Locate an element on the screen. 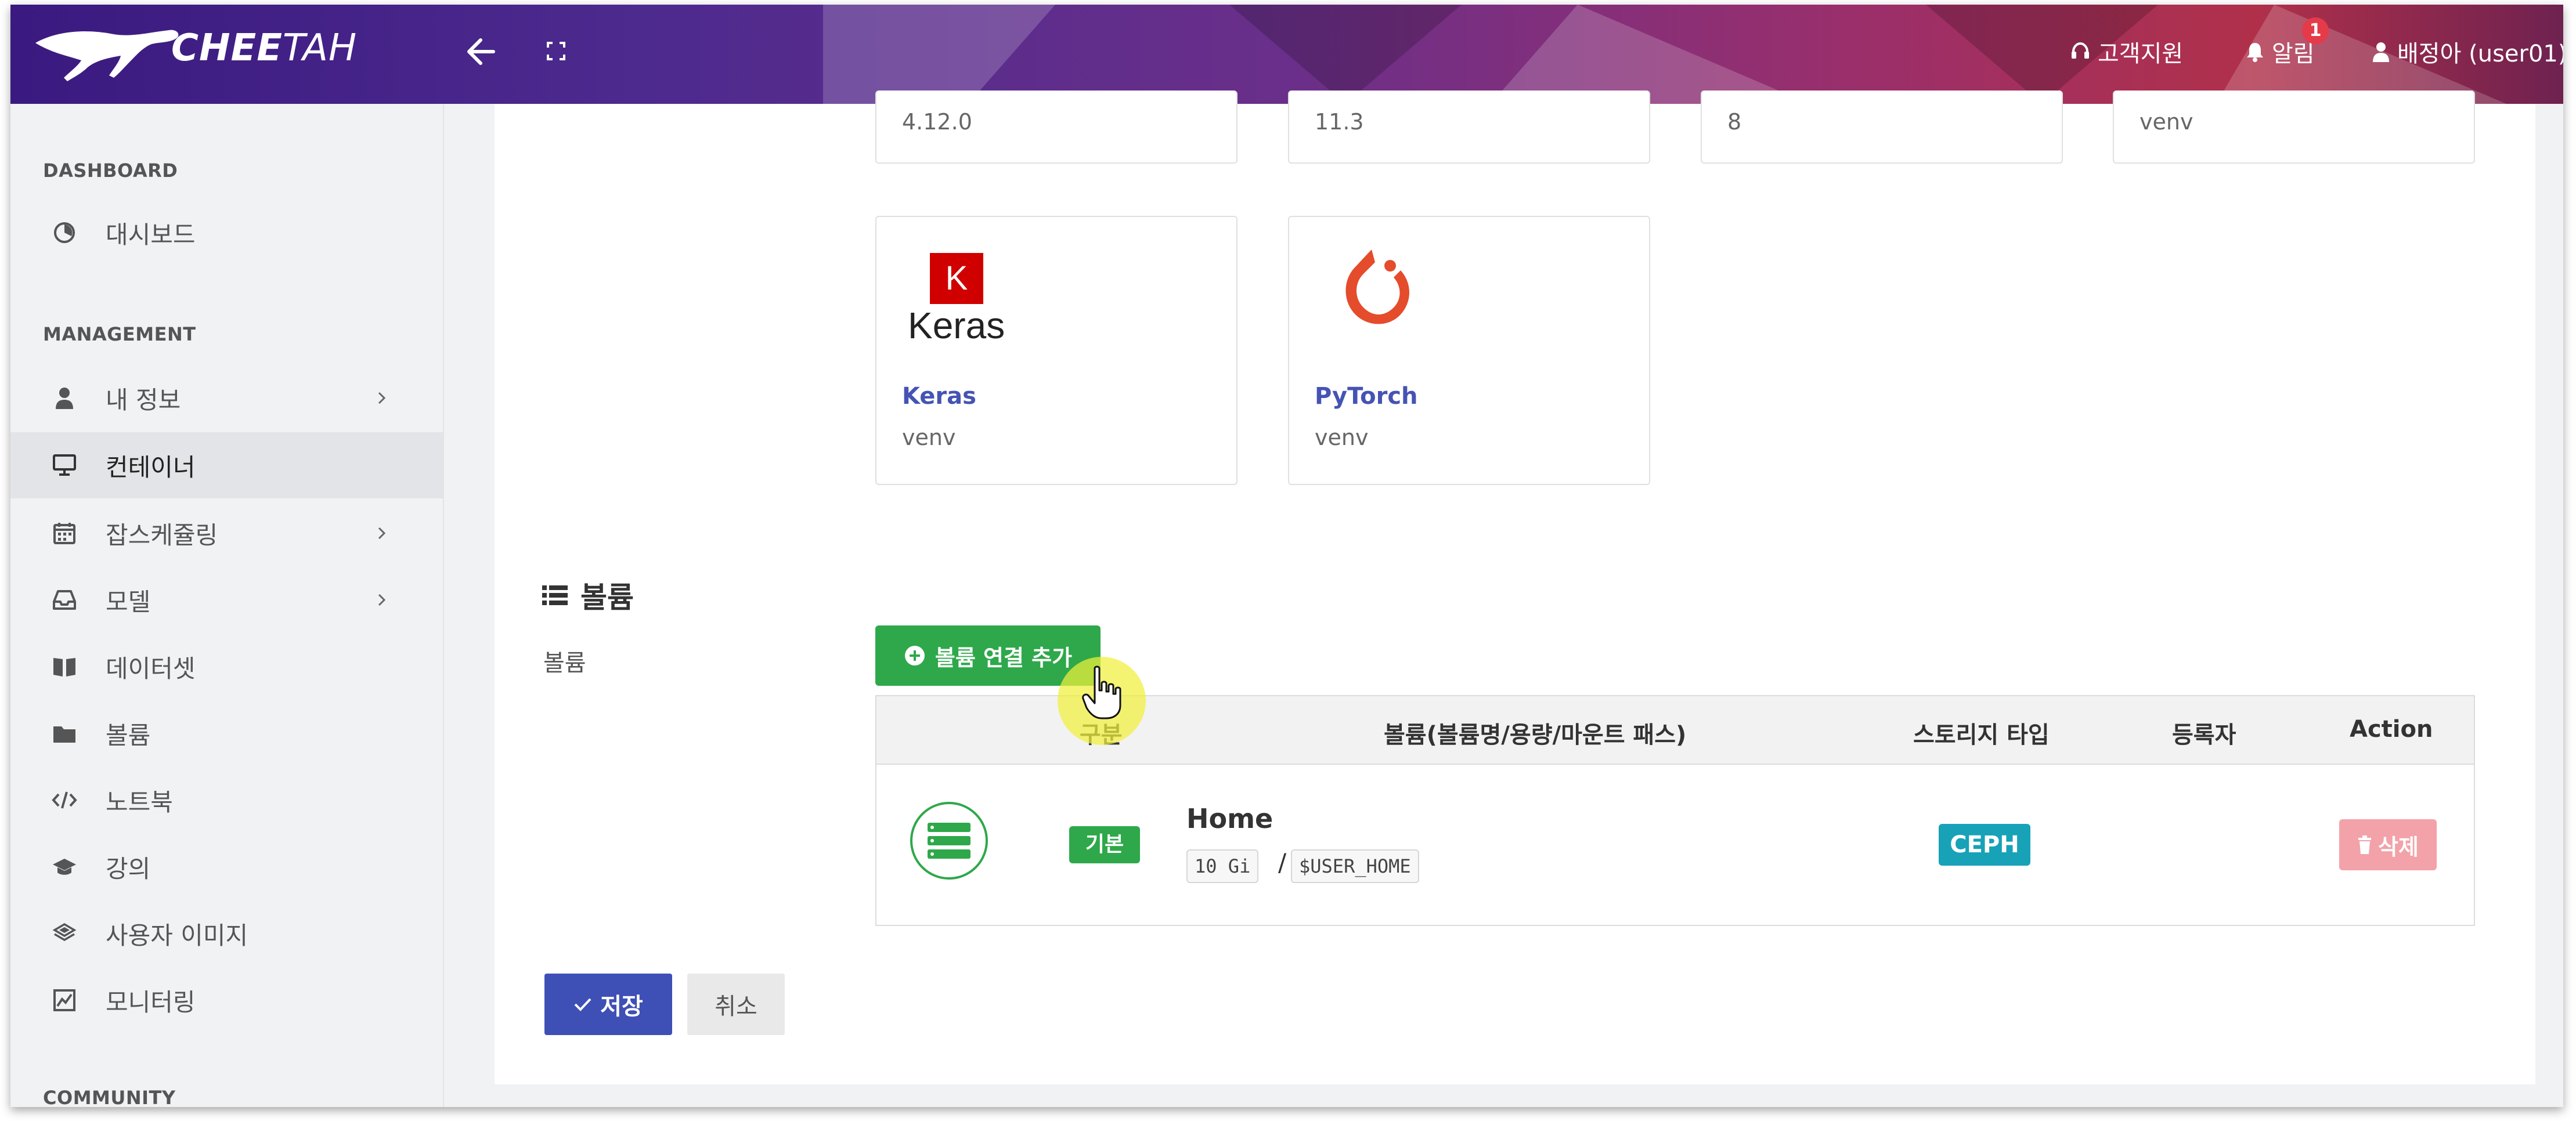 The width and height of the screenshot is (2576, 1125). folder-icon is located at coordinates (65, 733).